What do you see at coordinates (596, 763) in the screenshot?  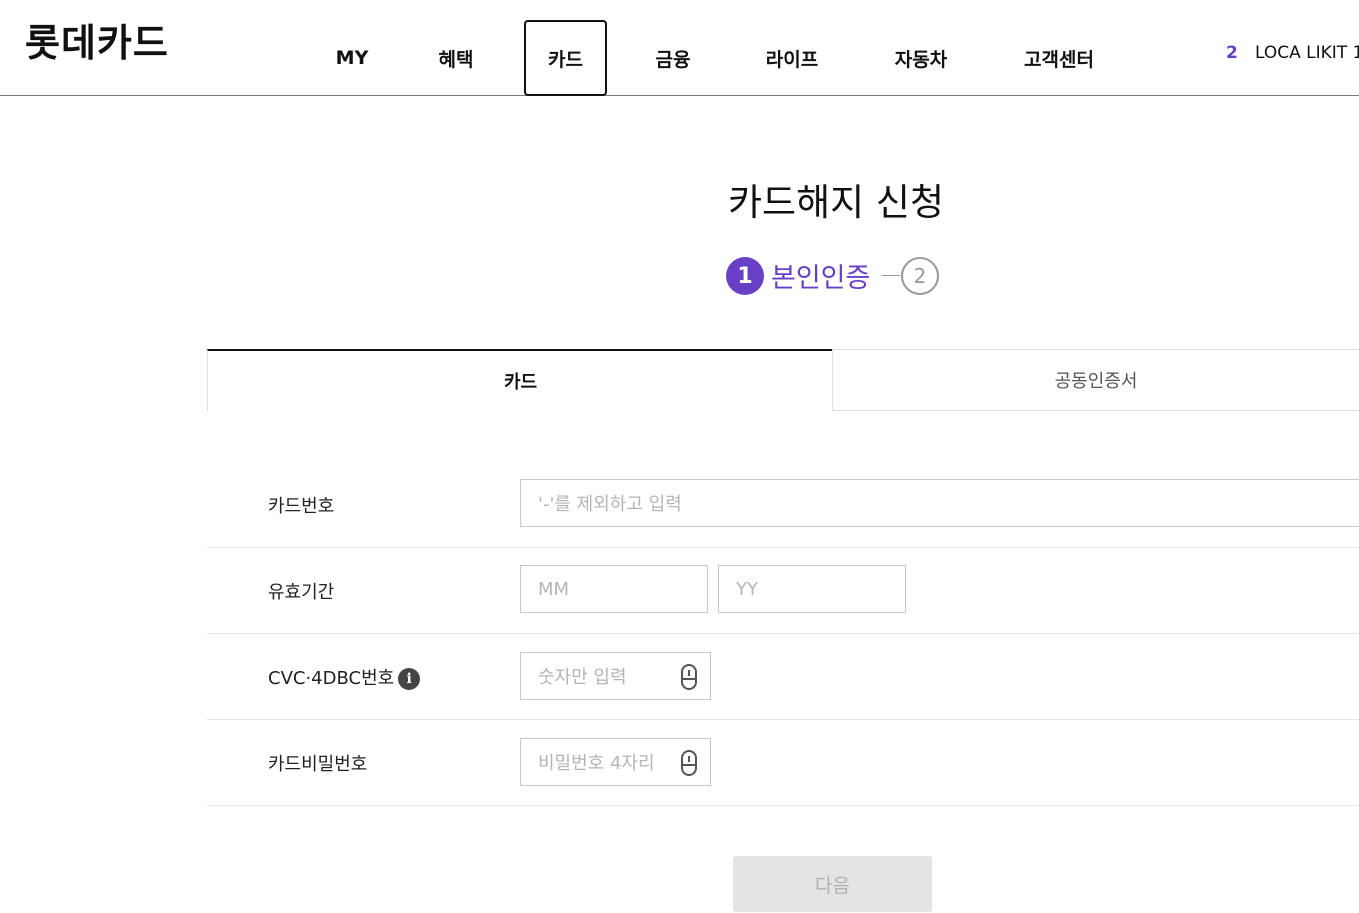 I see `pin-placeholder: 비밀번호 4자리` at bounding box center [596, 763].